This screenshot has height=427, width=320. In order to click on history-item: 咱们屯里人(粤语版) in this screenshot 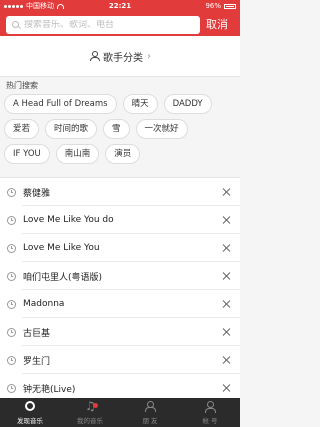, I will do `click(120, 276)`.